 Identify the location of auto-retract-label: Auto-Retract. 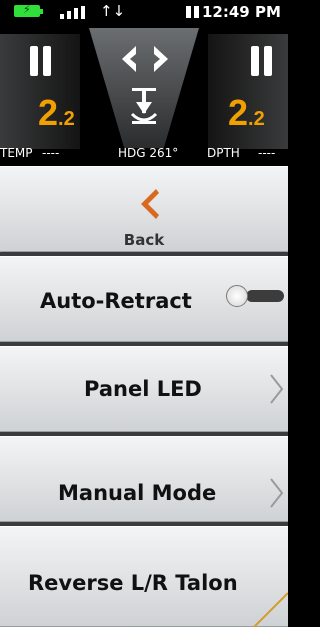
(116, 301).